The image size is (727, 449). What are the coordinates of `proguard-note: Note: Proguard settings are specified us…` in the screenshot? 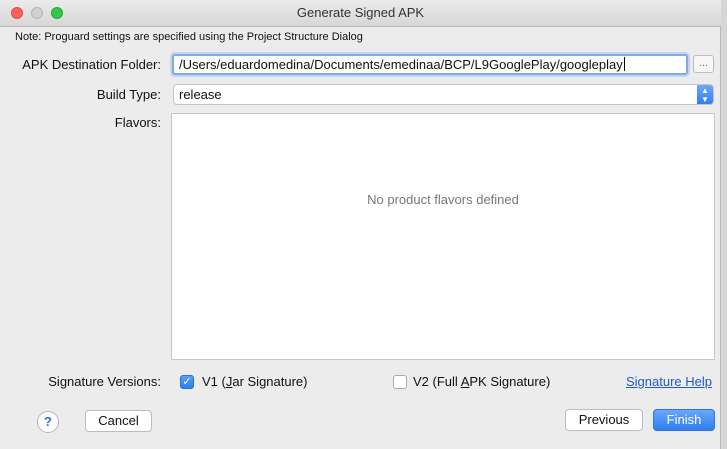 It's located at (189, 37).